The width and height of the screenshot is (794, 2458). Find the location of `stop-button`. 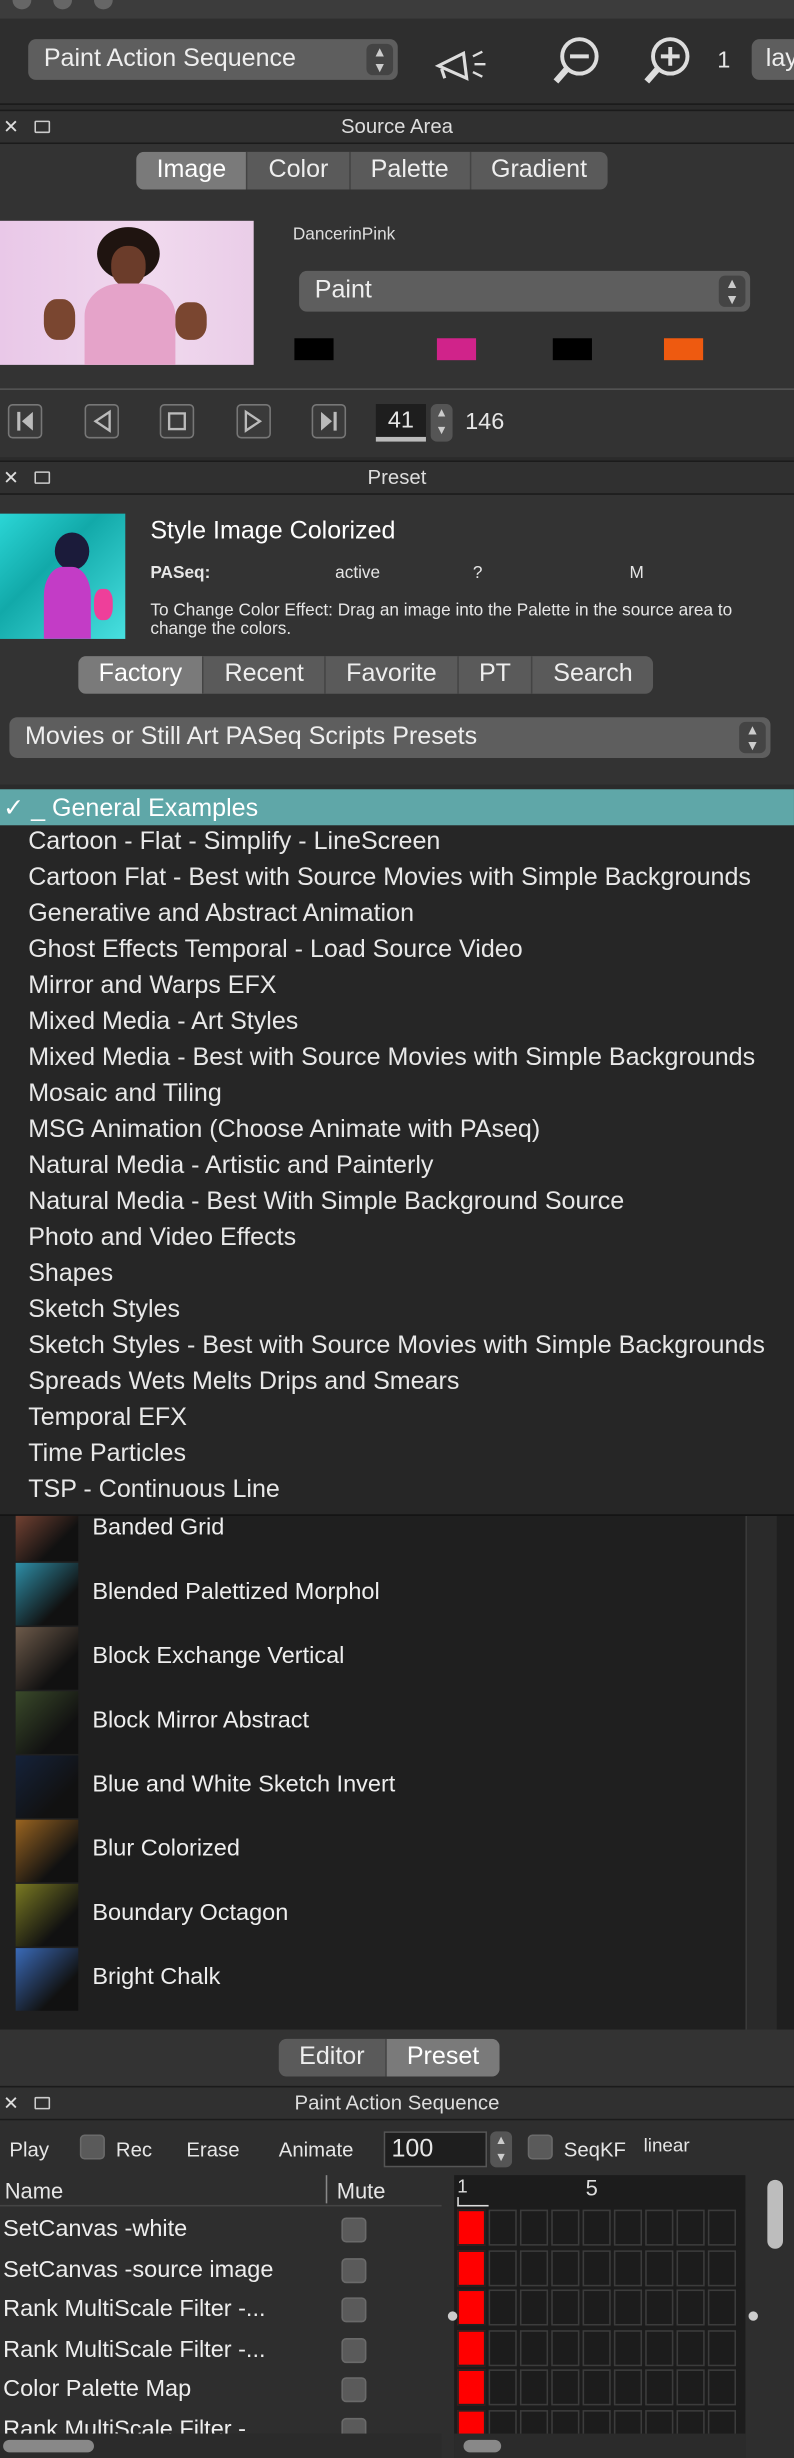

stop-button is located at coordinates (177, 421).